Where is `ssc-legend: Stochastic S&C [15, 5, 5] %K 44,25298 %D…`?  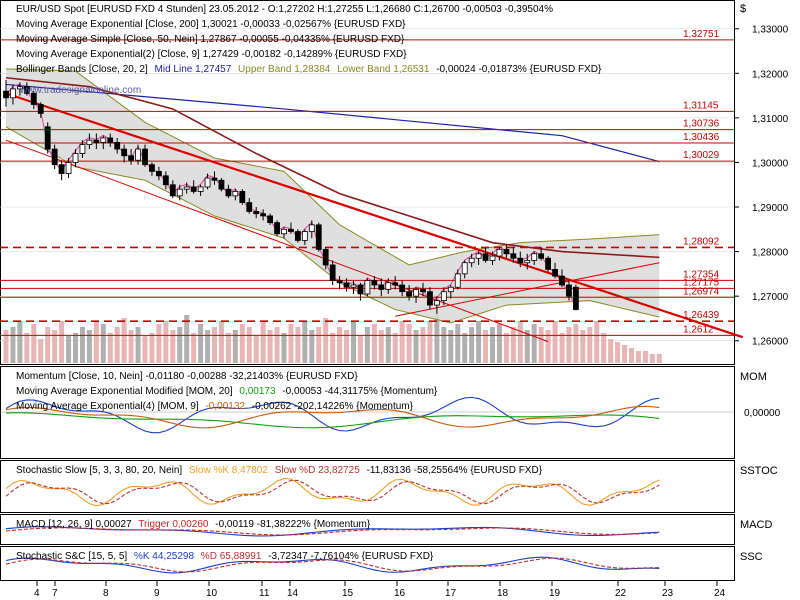
ssc-legend: Stochastic S&C [15, 5, 5] %K 44,25298 %D… is located at coordinates (225, 556).